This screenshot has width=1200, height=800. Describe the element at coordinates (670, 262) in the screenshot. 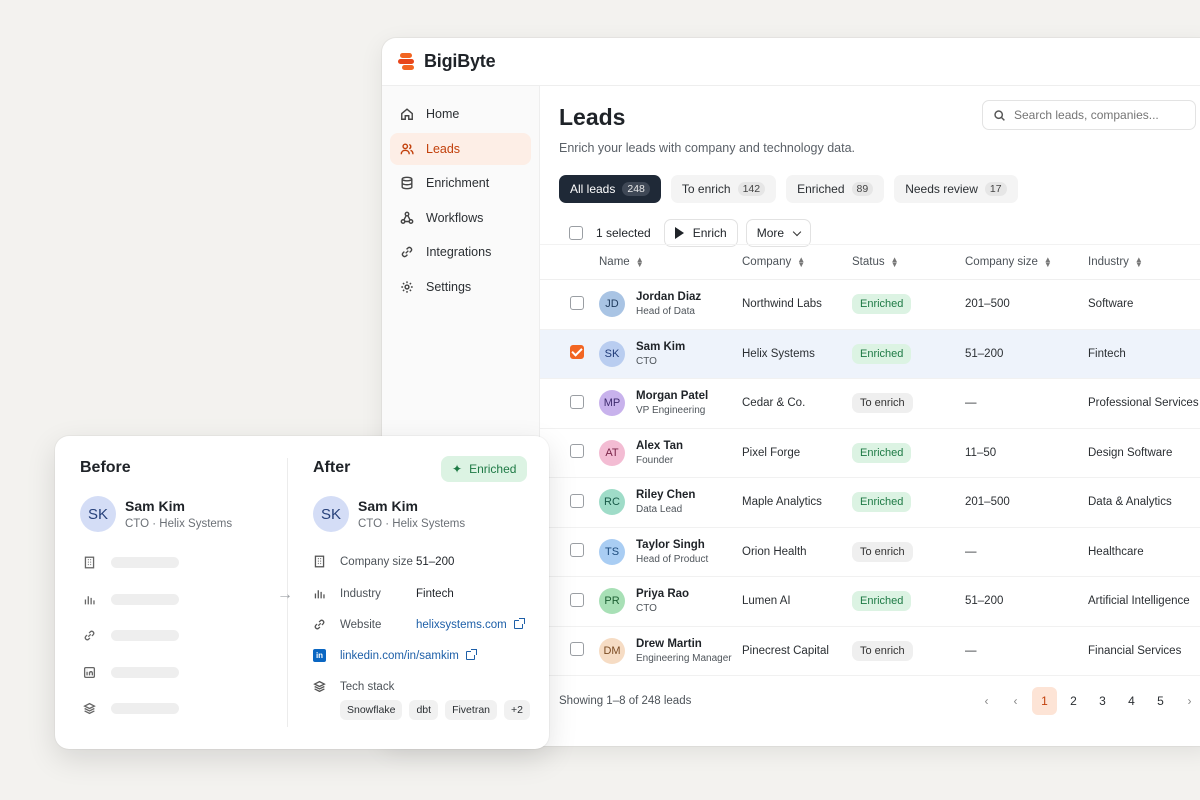

I see `column-name: Name ▲ ▼` at that location.